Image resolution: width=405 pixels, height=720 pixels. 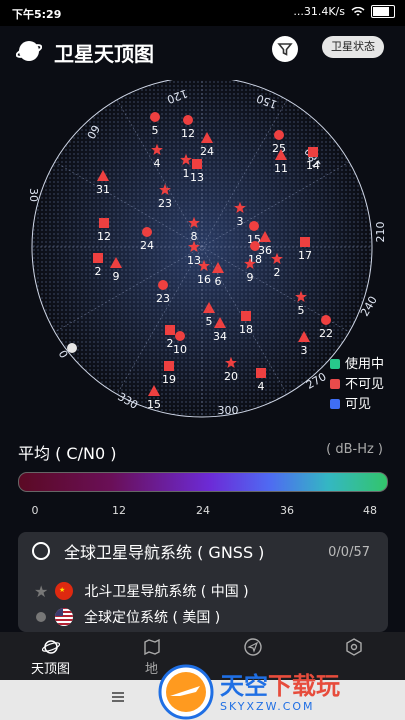 What do you see at coordinates (180, 349) in the screenshot?
I see `satellite-id: 10` at bounding box center [180, 349].